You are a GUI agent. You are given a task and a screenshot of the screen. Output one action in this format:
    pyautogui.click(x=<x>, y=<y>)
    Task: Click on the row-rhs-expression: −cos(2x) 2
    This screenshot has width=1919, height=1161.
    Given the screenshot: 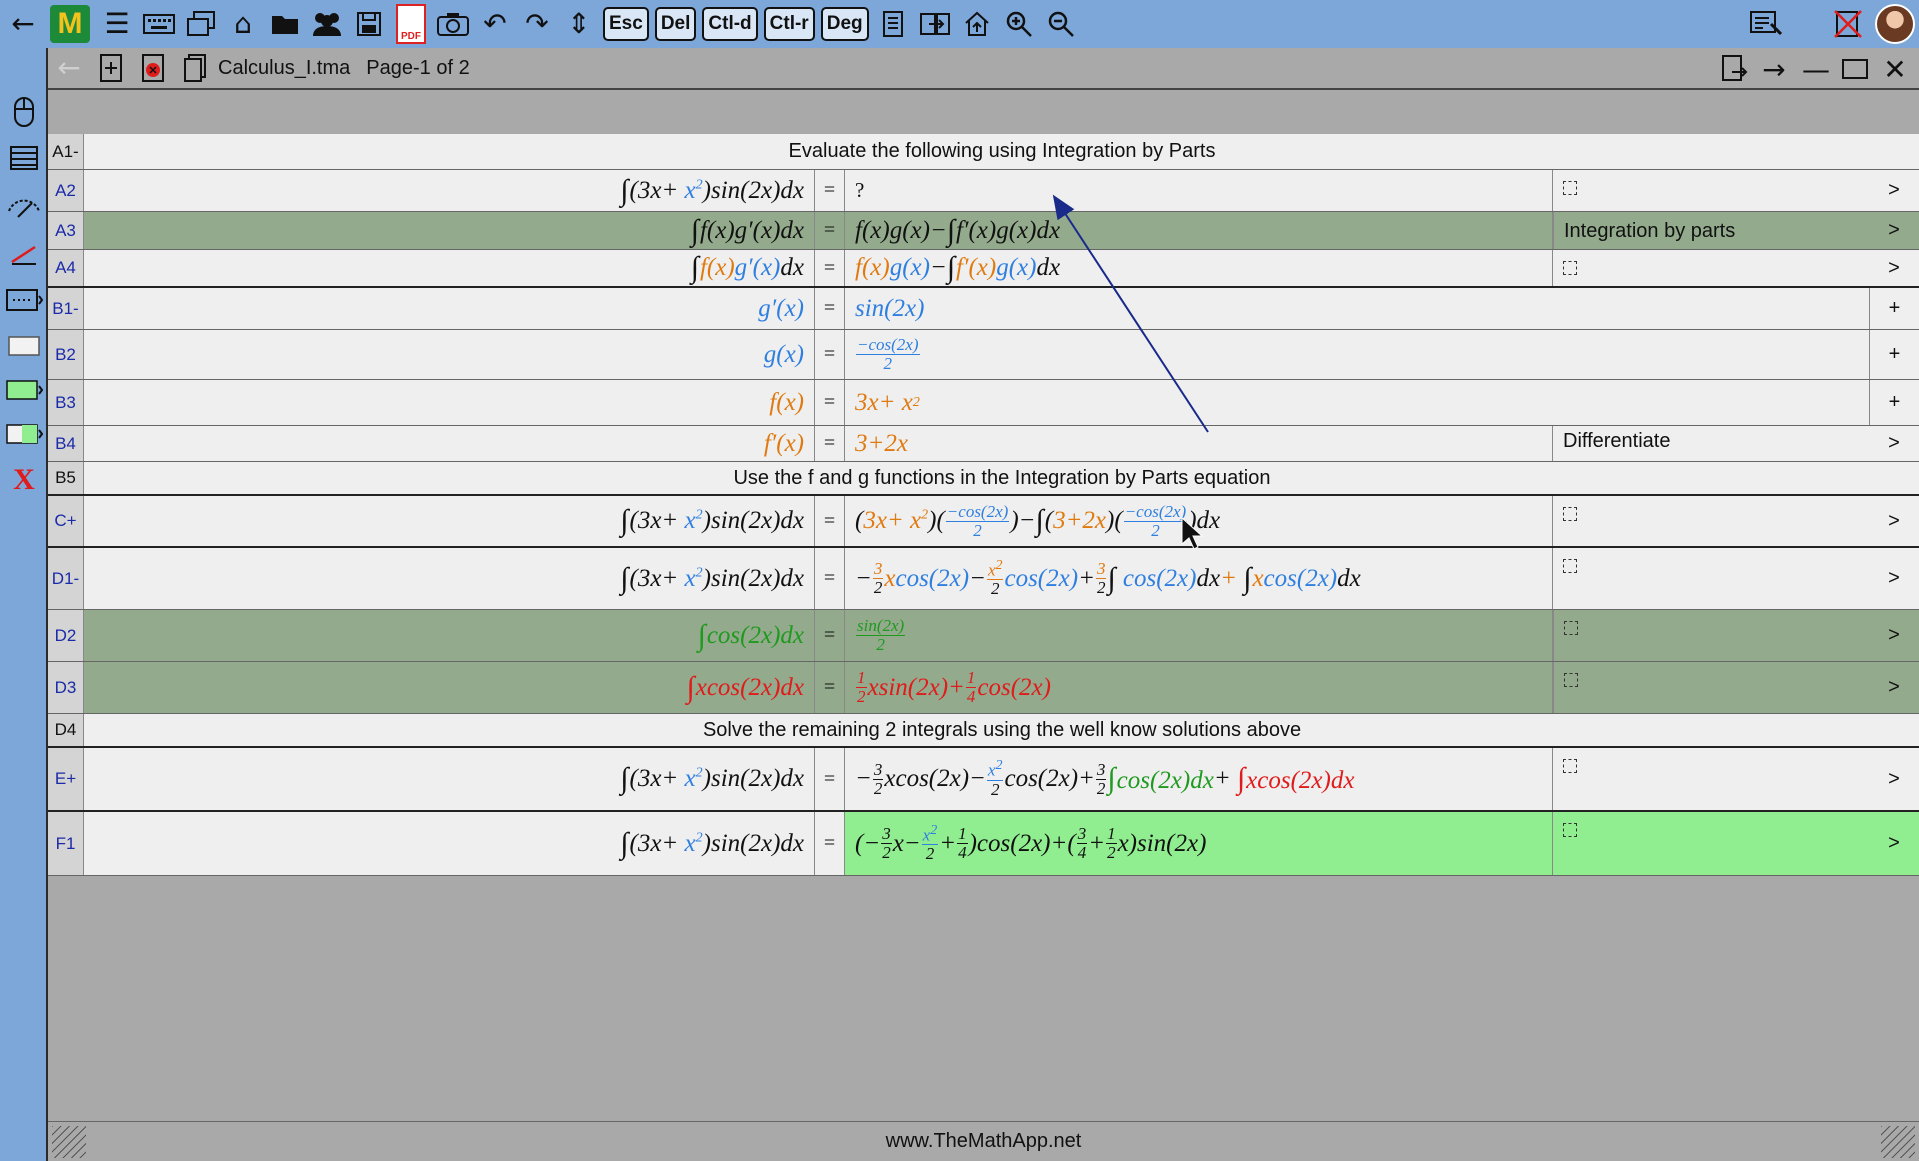 What is the action you would take?
    pyautogui.click(x=1357, y=354)
    